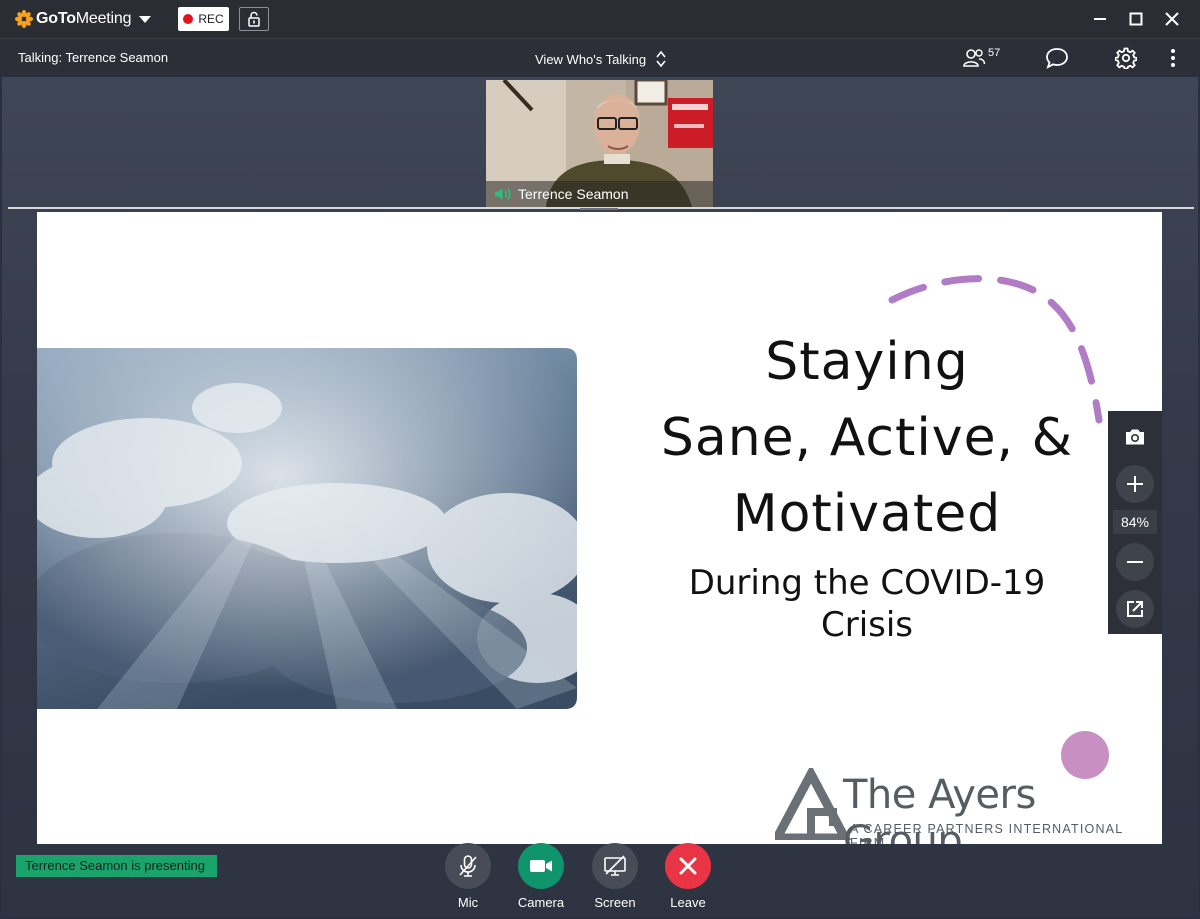  What do you see at coordinates (573, 194) in the screenshot?
I see `participant-name: Terrence Seamon` at bounding box center [573, 194].